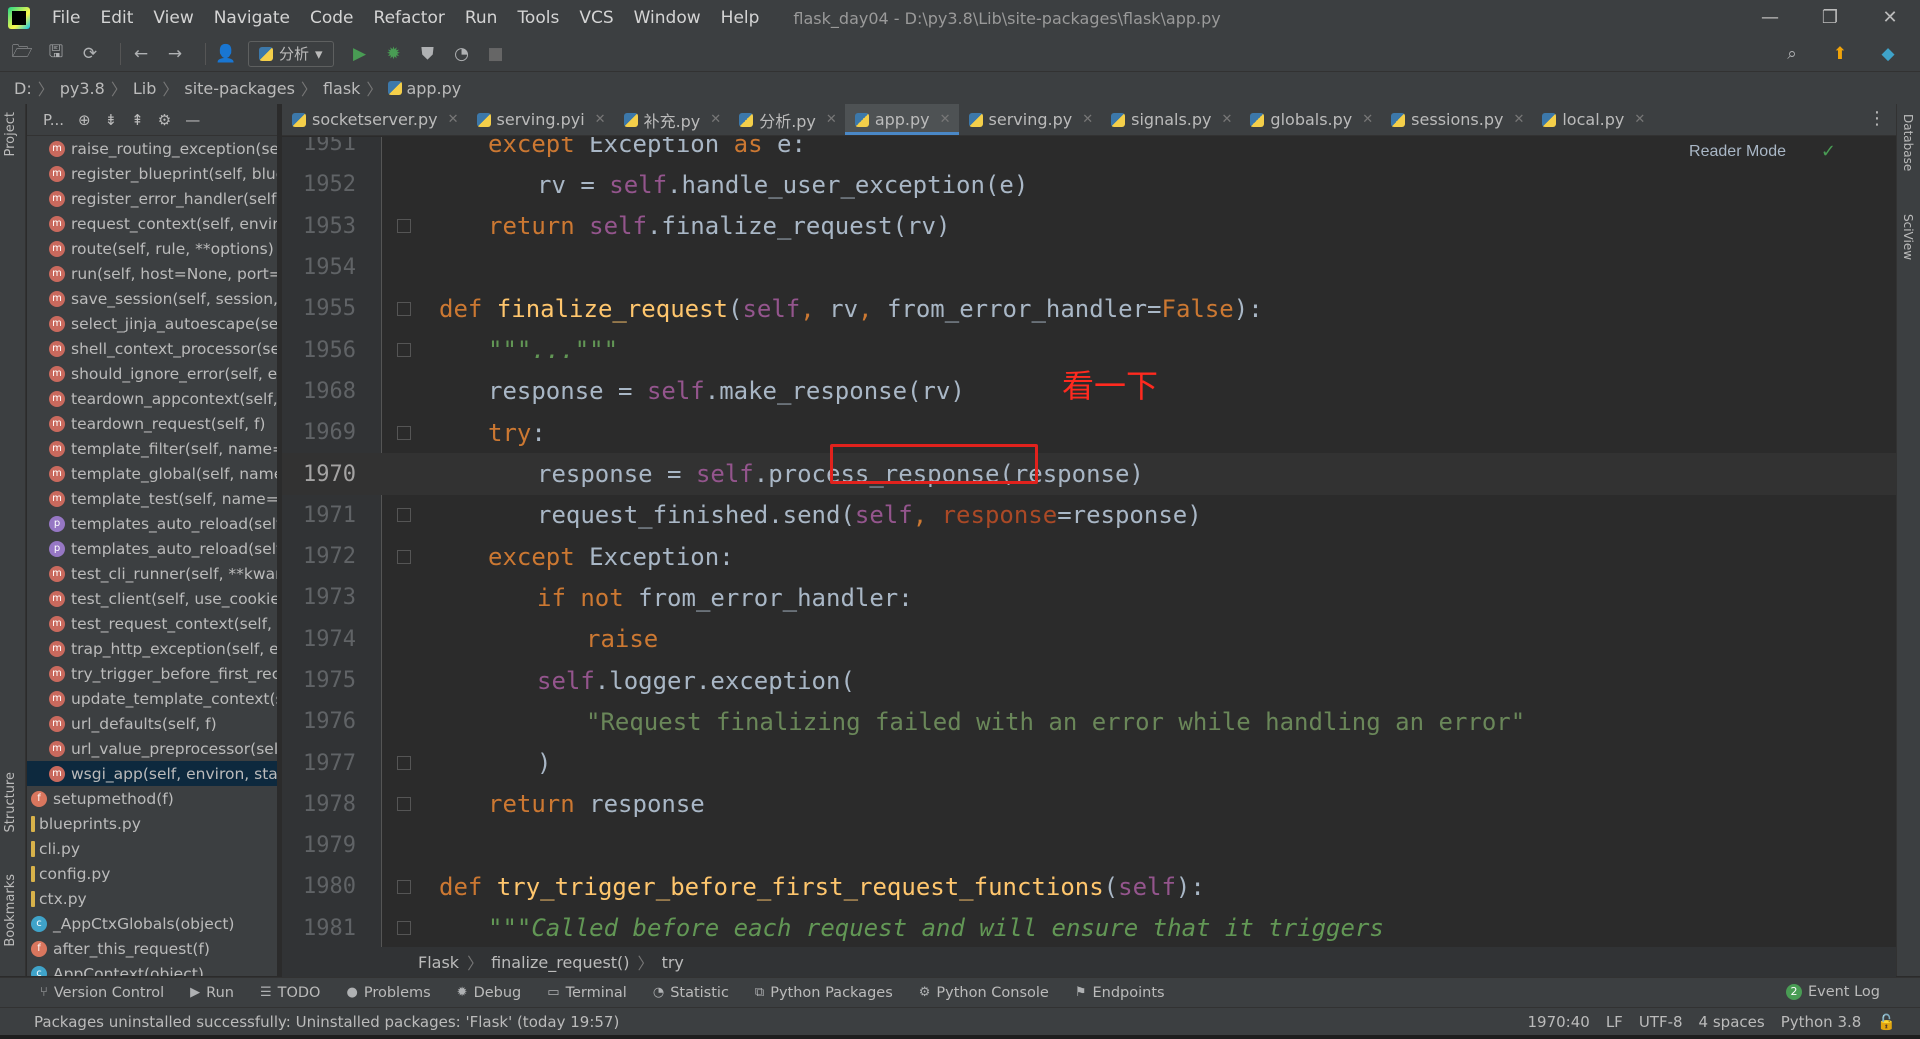 Image resolution: width=1920 pixels, height=1039 pixels. Describe the element at coordinates (1840, 54) in the screenshot. I see `update-icon: ⬆` at that location.